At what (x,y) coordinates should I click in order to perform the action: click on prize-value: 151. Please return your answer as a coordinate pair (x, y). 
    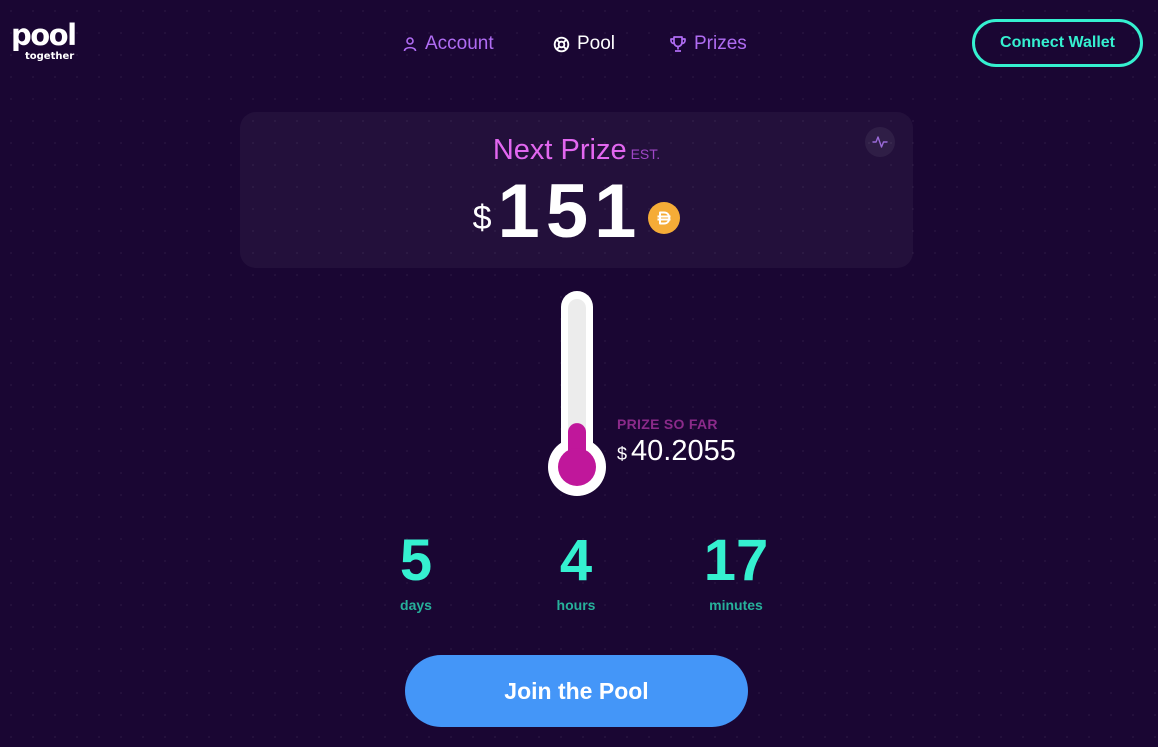
    Looking at the image, I should click on (570, 211).